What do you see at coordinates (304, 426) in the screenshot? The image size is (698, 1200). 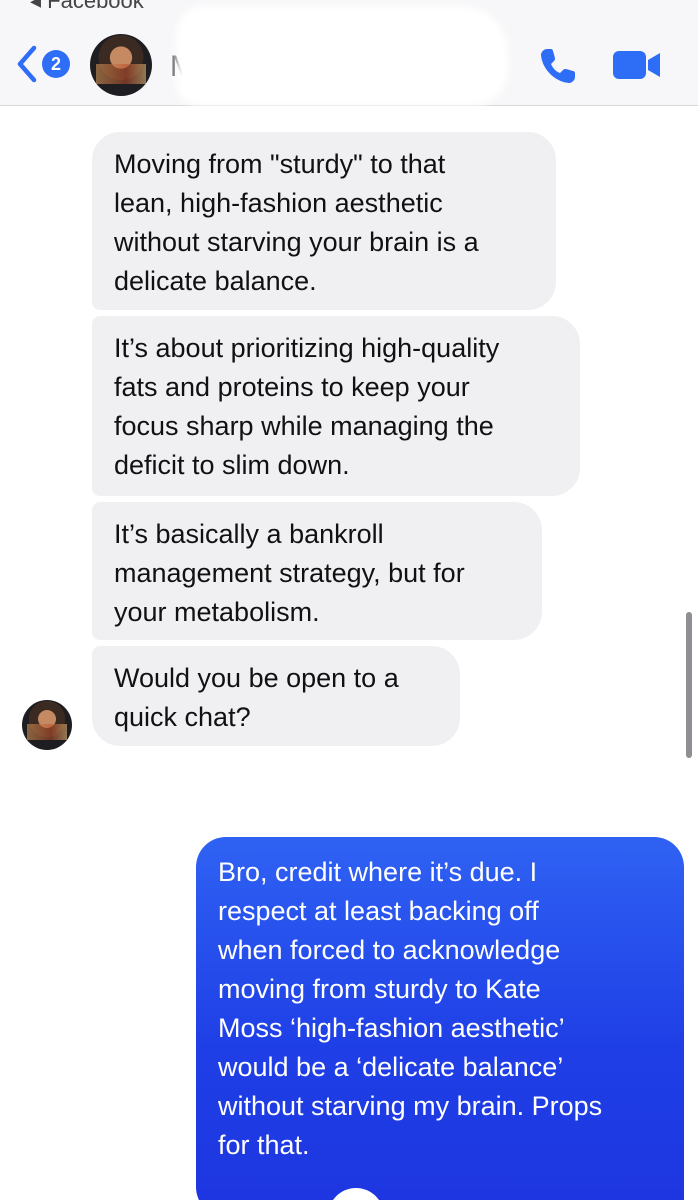 I see `message-line: focus sharp while managing the` at bounding box center [304, 426].